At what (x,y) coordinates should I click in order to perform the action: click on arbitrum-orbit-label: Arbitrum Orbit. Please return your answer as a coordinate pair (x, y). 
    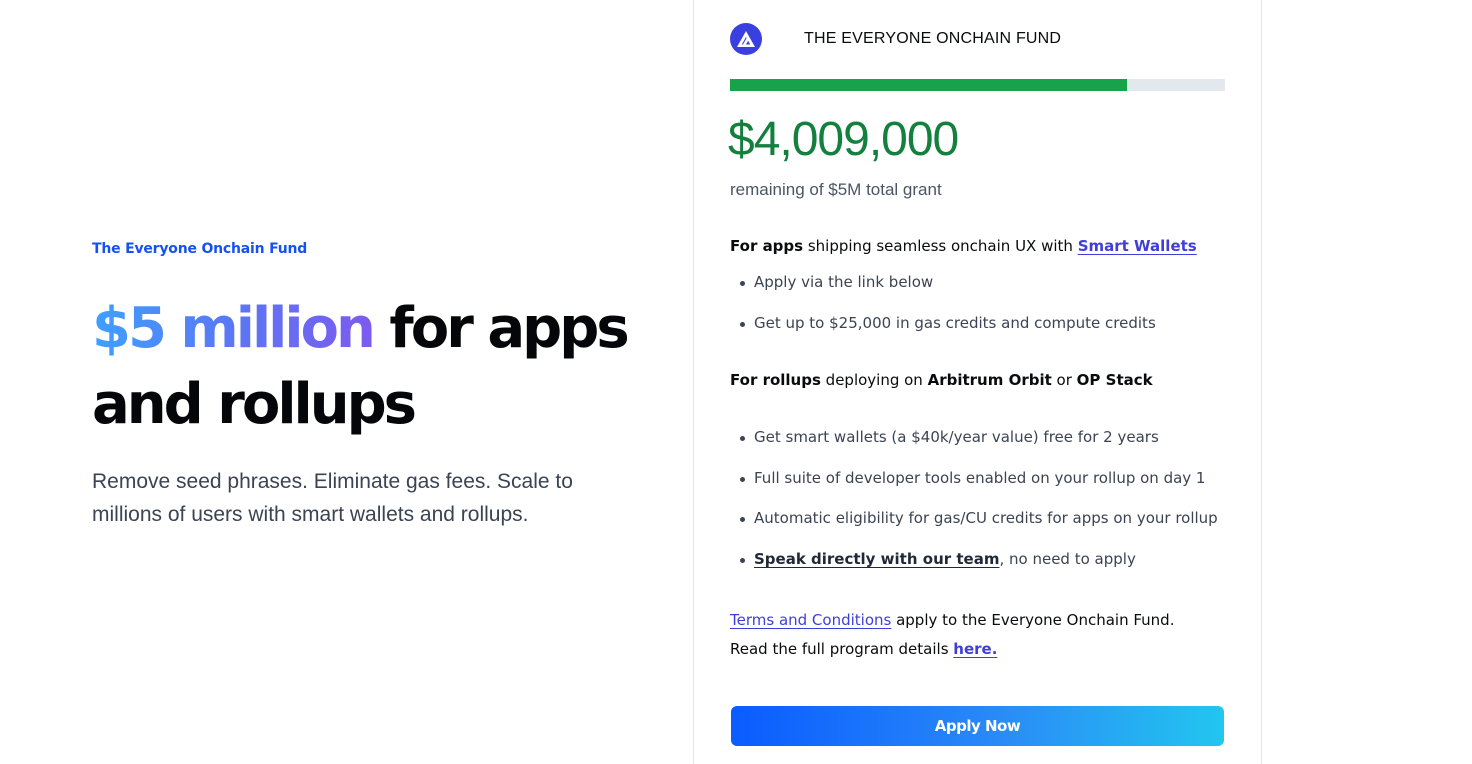
    Looking at the image, I should click on (989, 380).